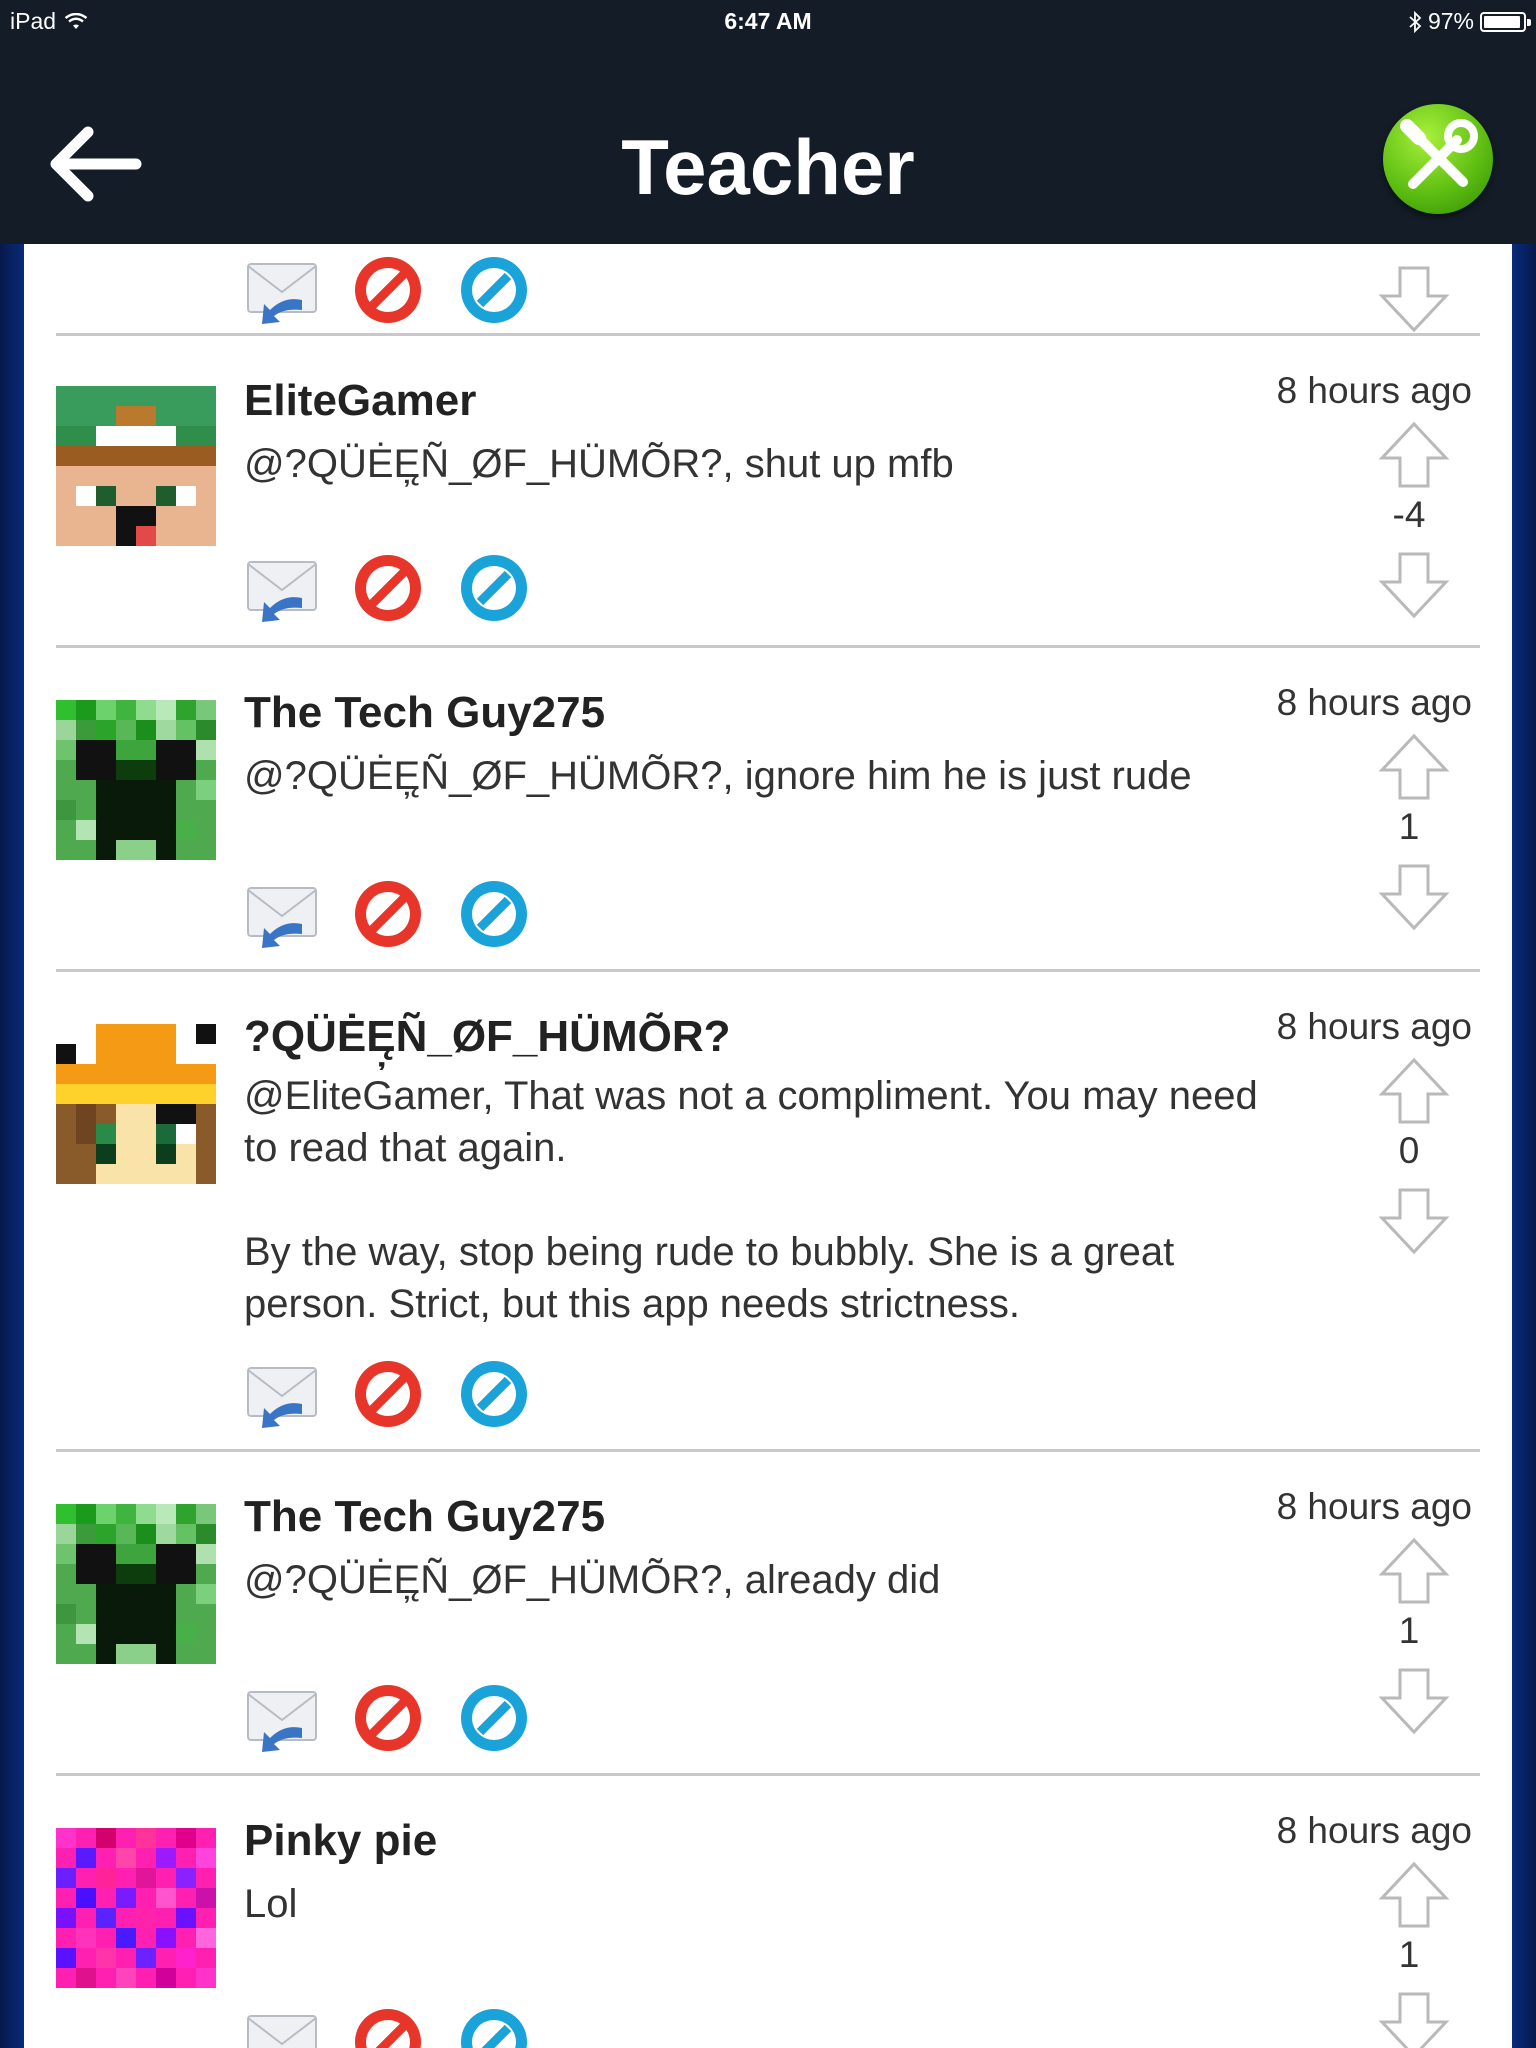 Image resolution: width=1536 pixels, height=2048 pixels. What do you see at coordinates (271, 1904) in the screenshot?
I see `comment-text: Lol` at bounding box center [271, 1904].